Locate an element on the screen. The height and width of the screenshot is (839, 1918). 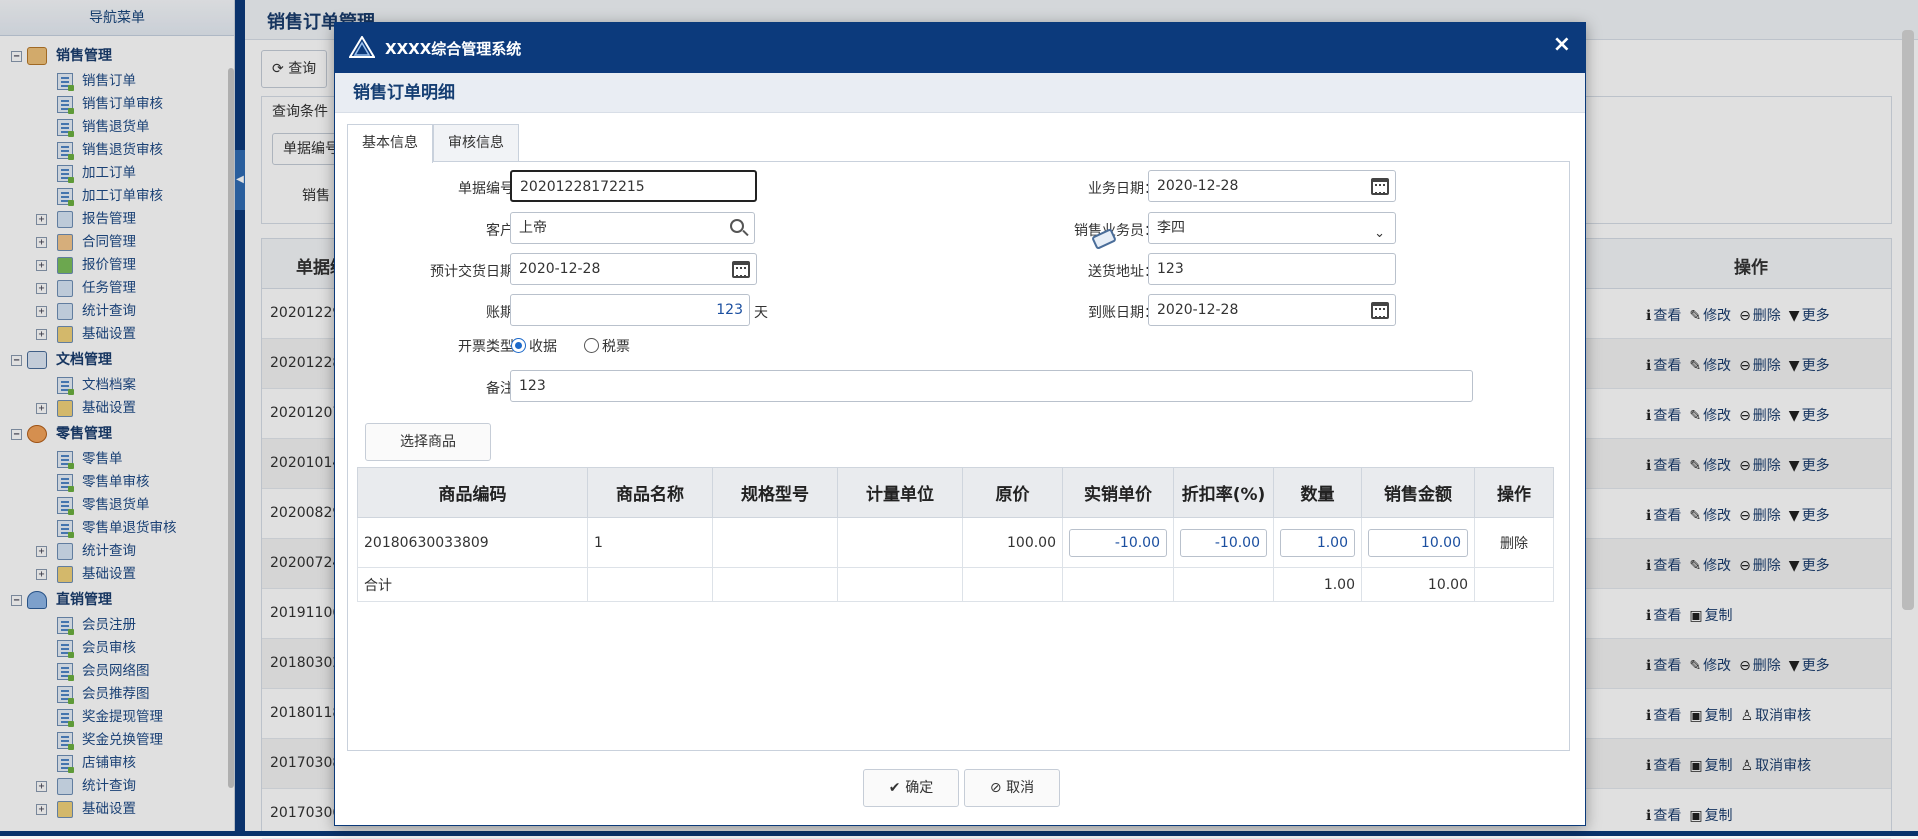
col-real-price: 实销单价 is located at coordinates (1118, 492).